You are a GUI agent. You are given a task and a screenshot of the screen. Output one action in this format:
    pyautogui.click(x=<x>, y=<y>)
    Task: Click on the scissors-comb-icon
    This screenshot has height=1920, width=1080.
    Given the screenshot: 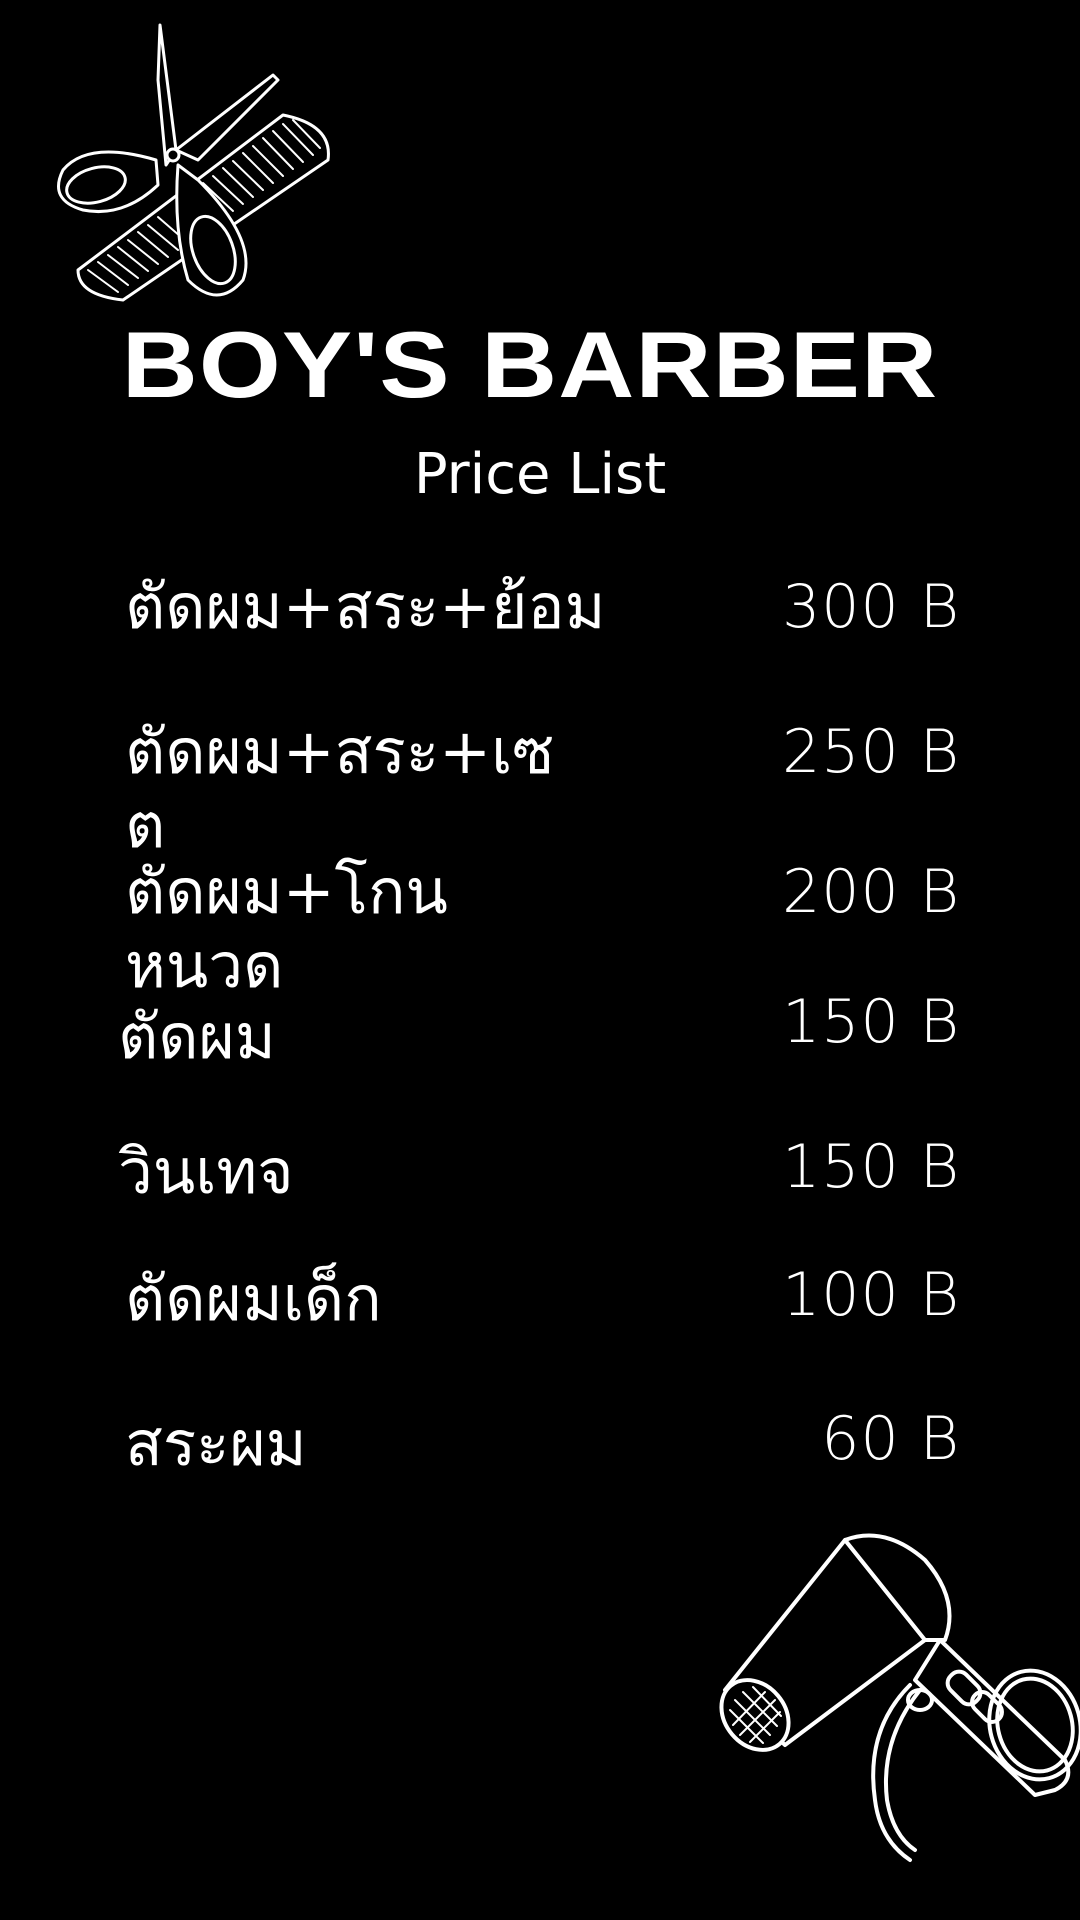 What is the action you would take?
    pyautogui.click(x=193, y=162)
    